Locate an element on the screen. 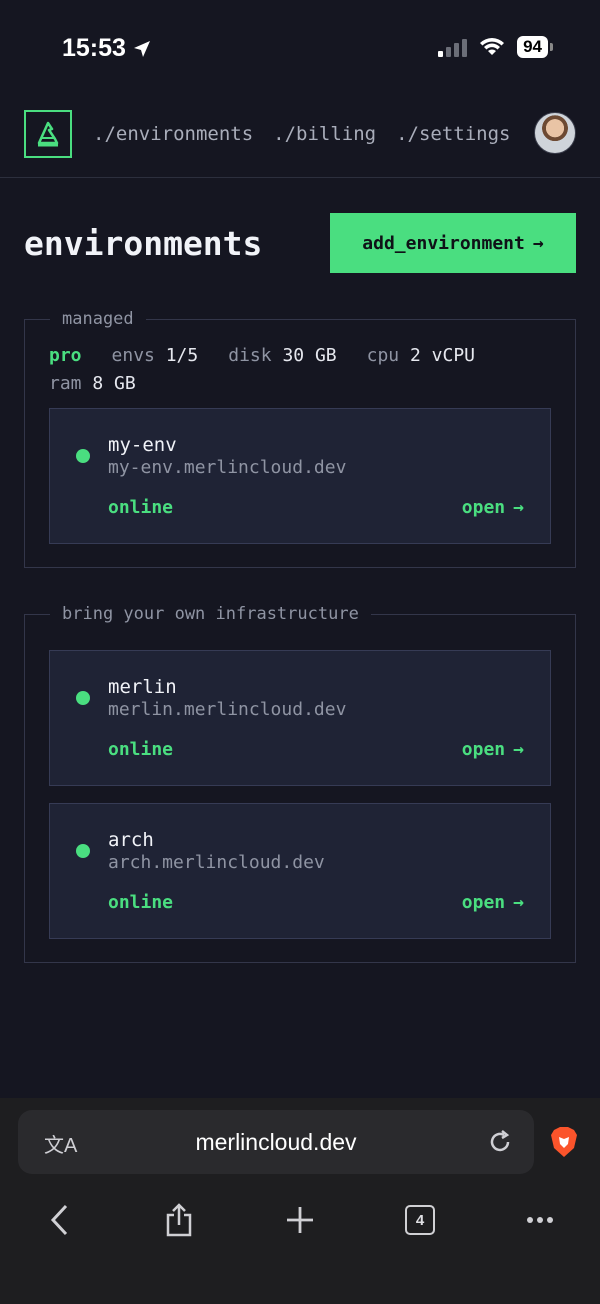 This screenshot has height=1304, width=600. chevron-left-icon is located at coordinates (59, 1220).